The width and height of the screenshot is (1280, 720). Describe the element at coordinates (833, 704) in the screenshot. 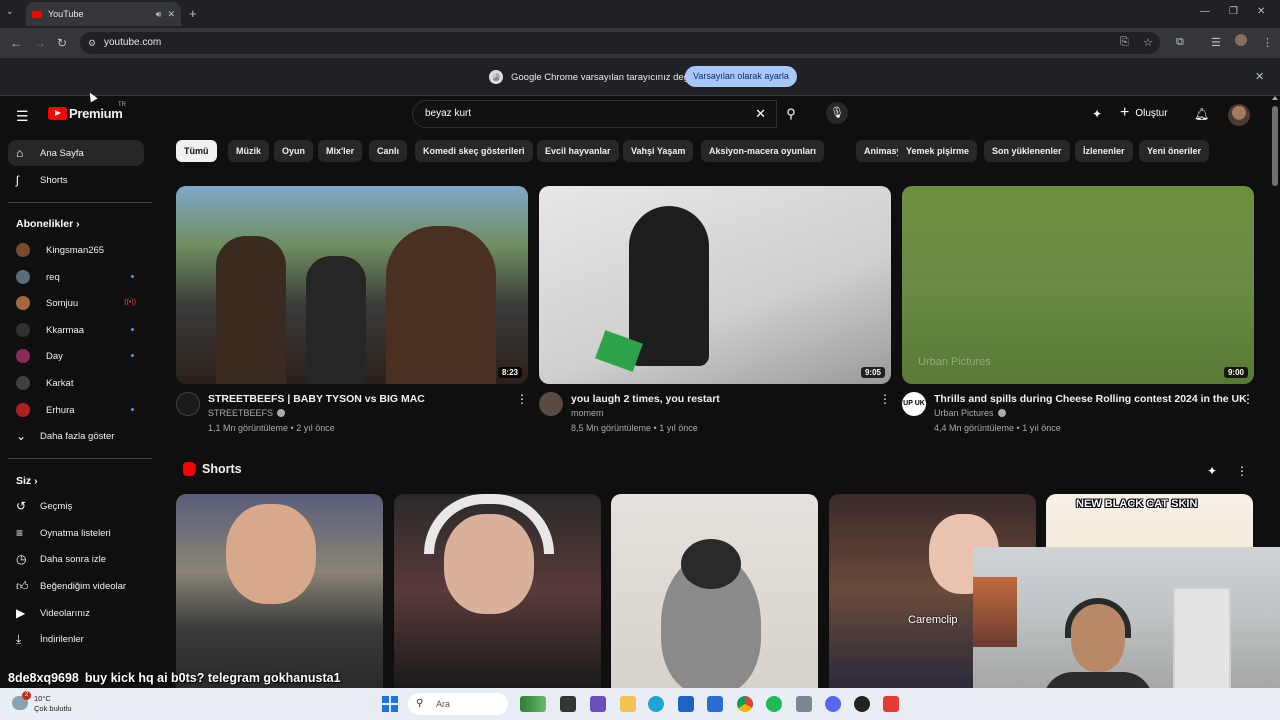

I see `discord-icon` at that location.